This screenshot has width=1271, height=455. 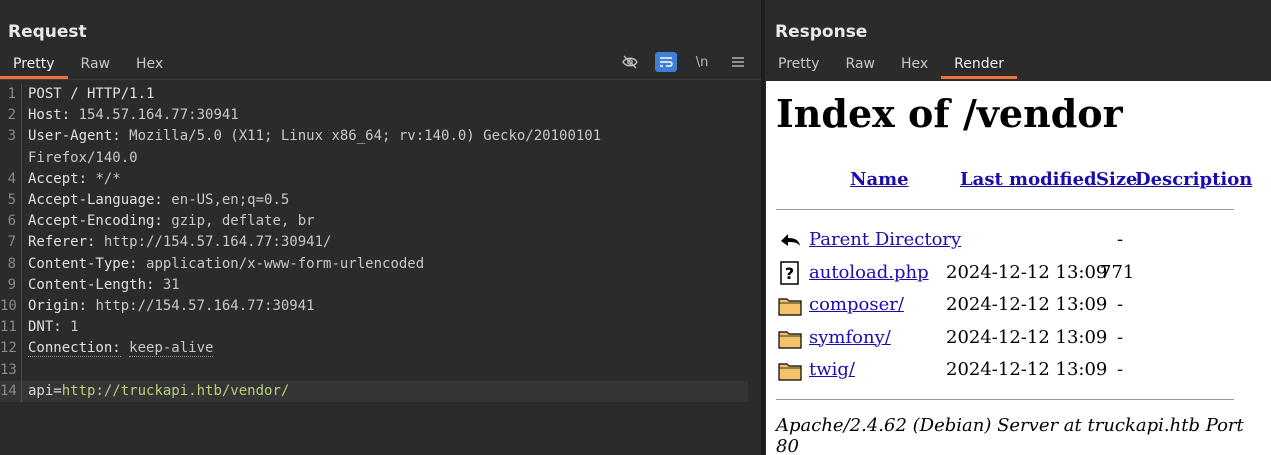 I want to click on line-code: api=http://truckapi.htb/vendor/, so click(x=155, y=391).